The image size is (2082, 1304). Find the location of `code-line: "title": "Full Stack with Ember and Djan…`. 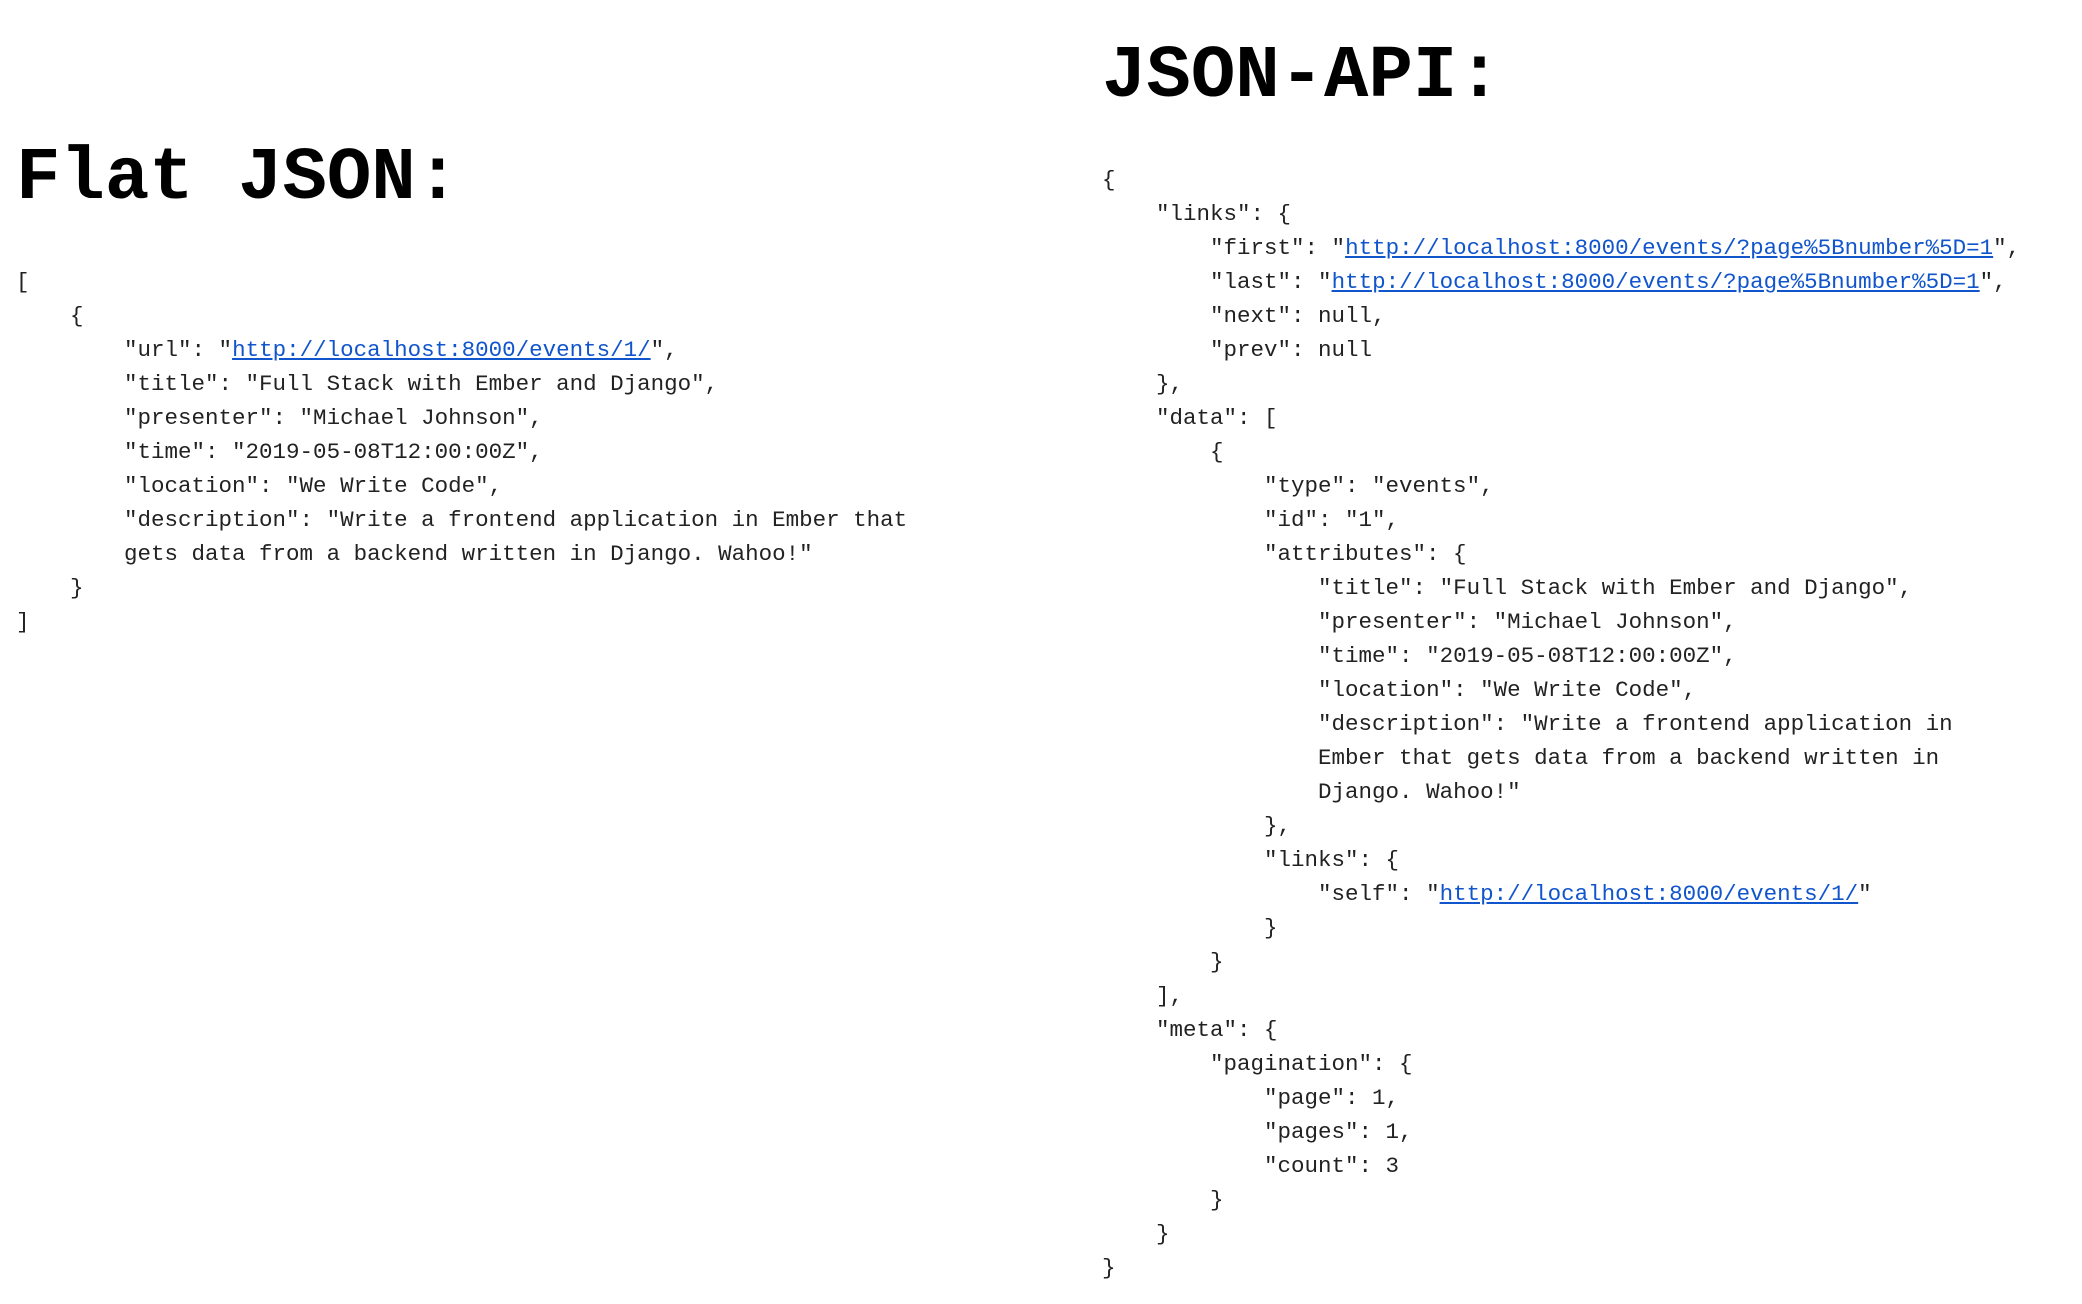

code-line: "title": "Full Stack with Ember and Djan… is located at coordinates (1561, 588).